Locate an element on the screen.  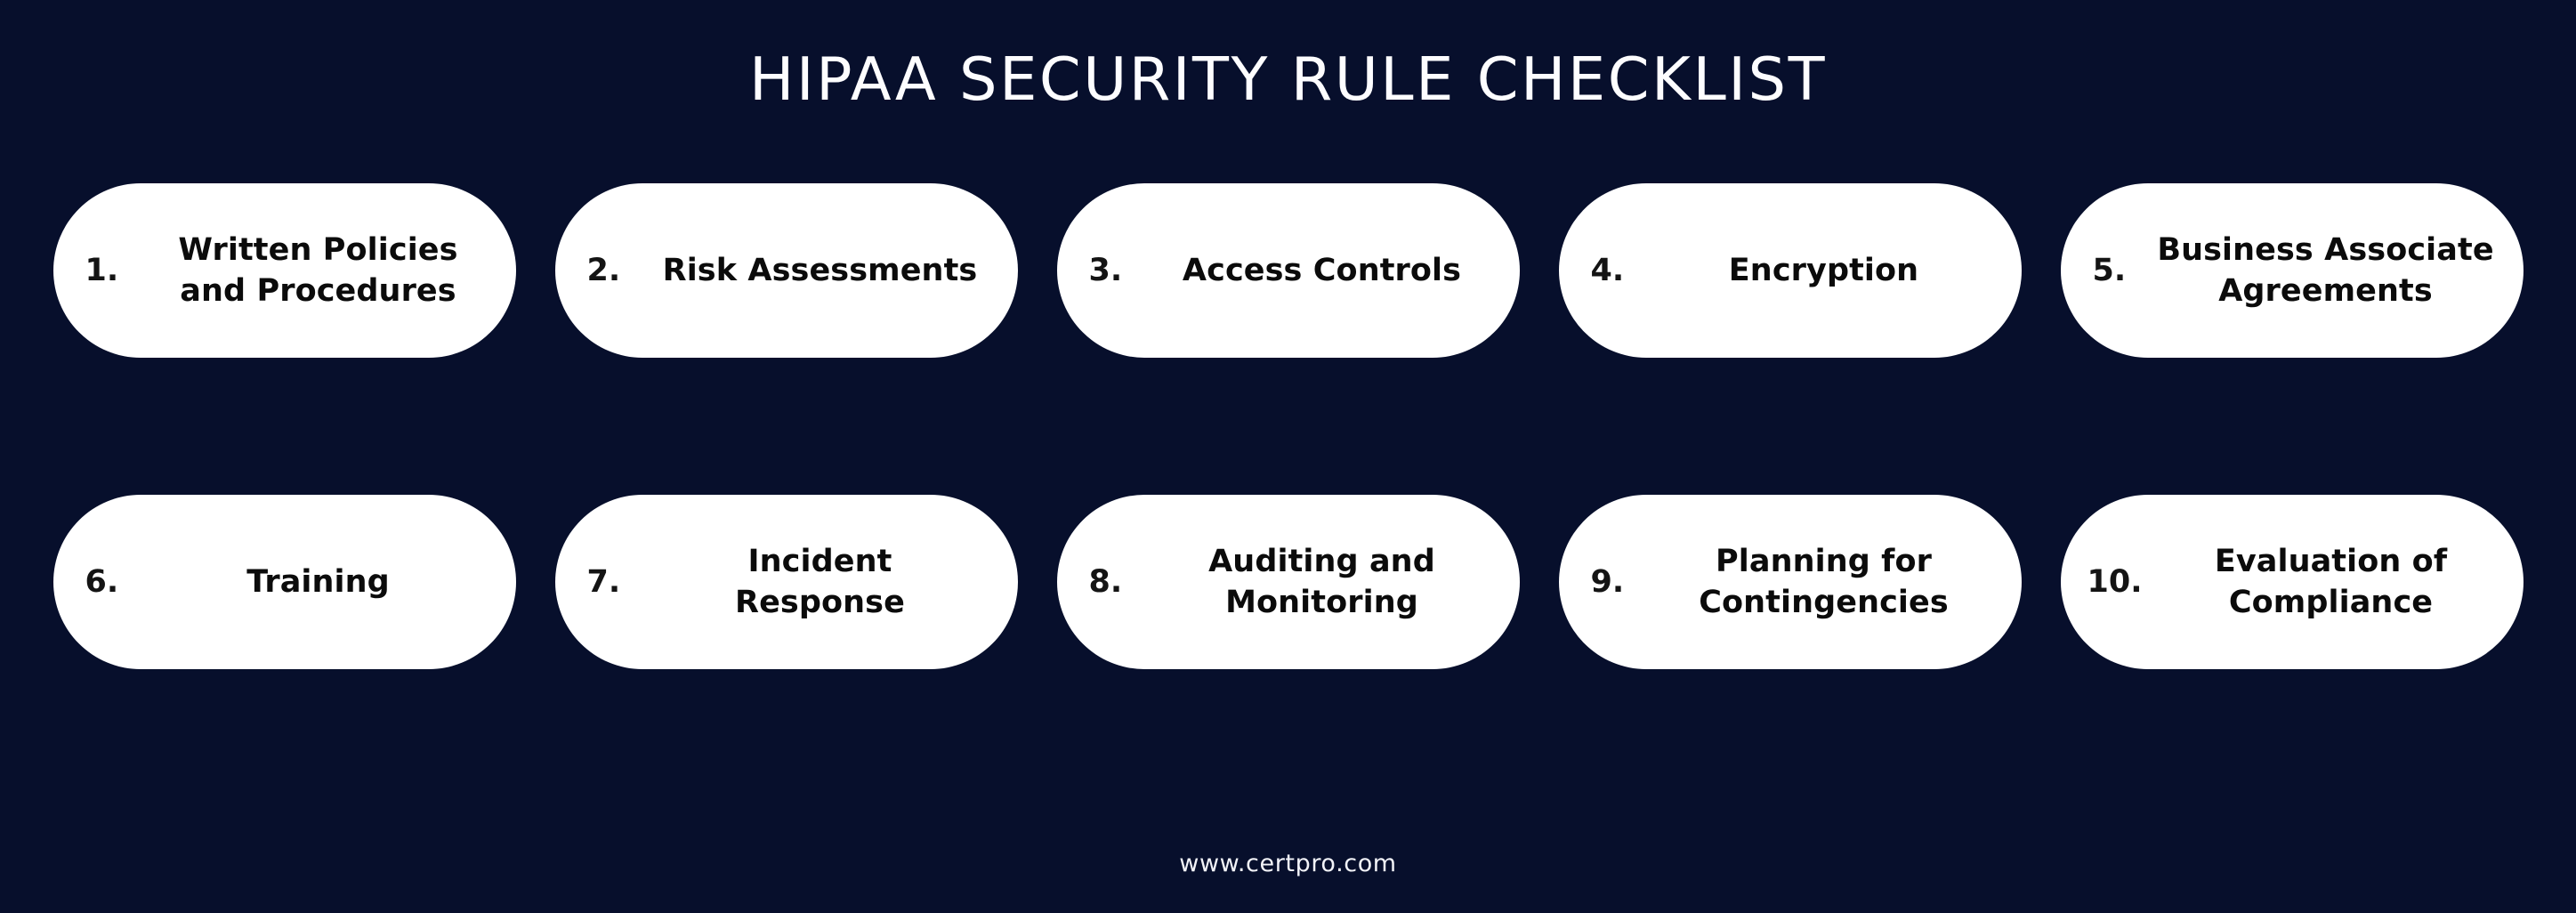
footer: www.certpro.com is located at coordinates (1288, 863).